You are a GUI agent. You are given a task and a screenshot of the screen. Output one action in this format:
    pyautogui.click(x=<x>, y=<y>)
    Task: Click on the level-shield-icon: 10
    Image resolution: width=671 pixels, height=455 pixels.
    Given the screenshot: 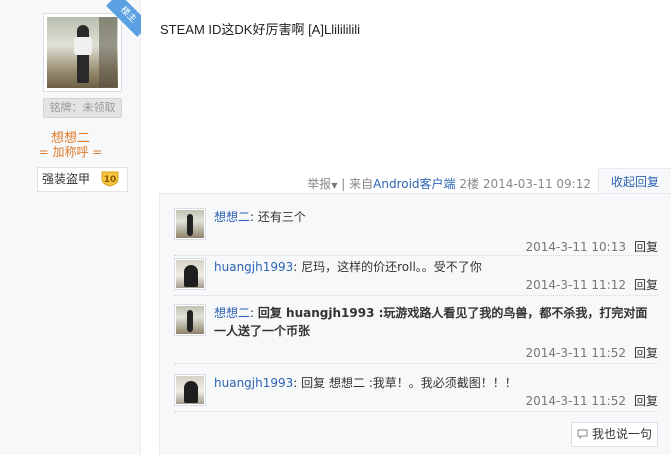 What is the action you would take?
    pyautogui.click(x=110, y=179)
    